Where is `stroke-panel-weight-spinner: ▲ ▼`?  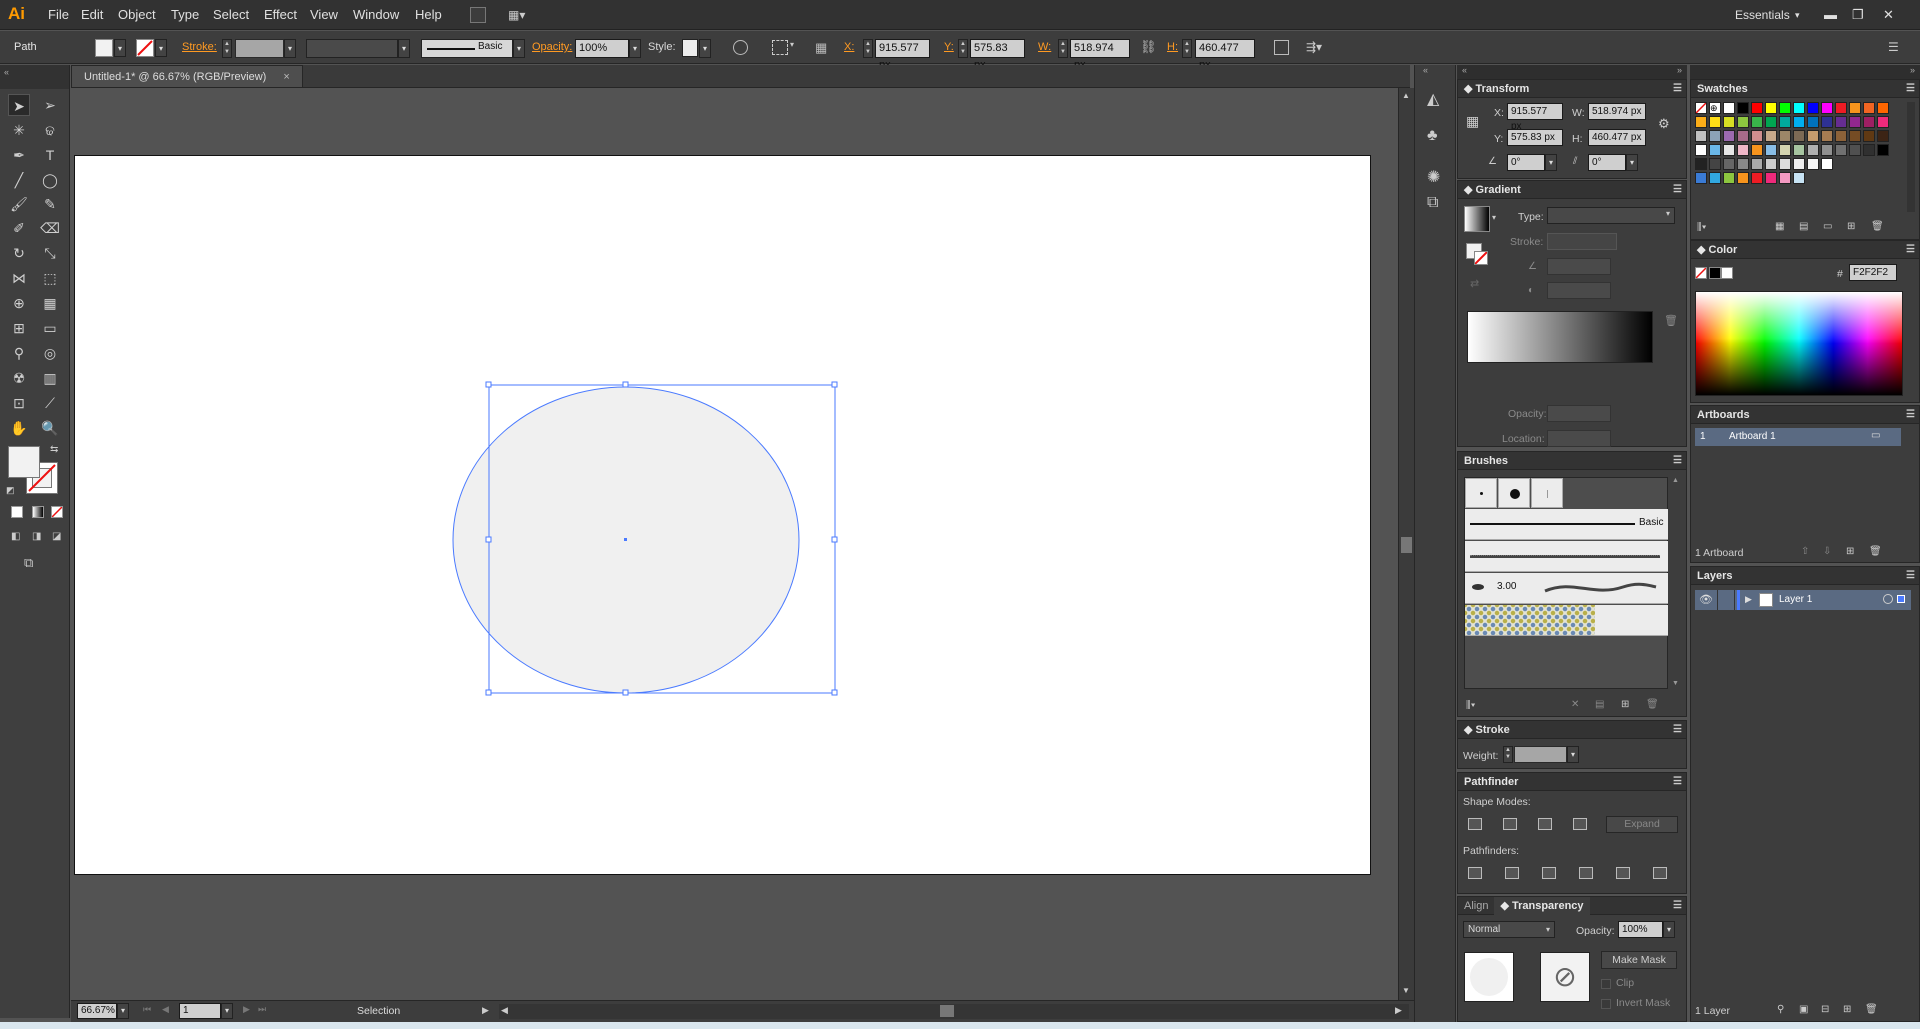
stroke-panel-weight-spinner: ▲ ▼ is located at coordinates (1508, 754).